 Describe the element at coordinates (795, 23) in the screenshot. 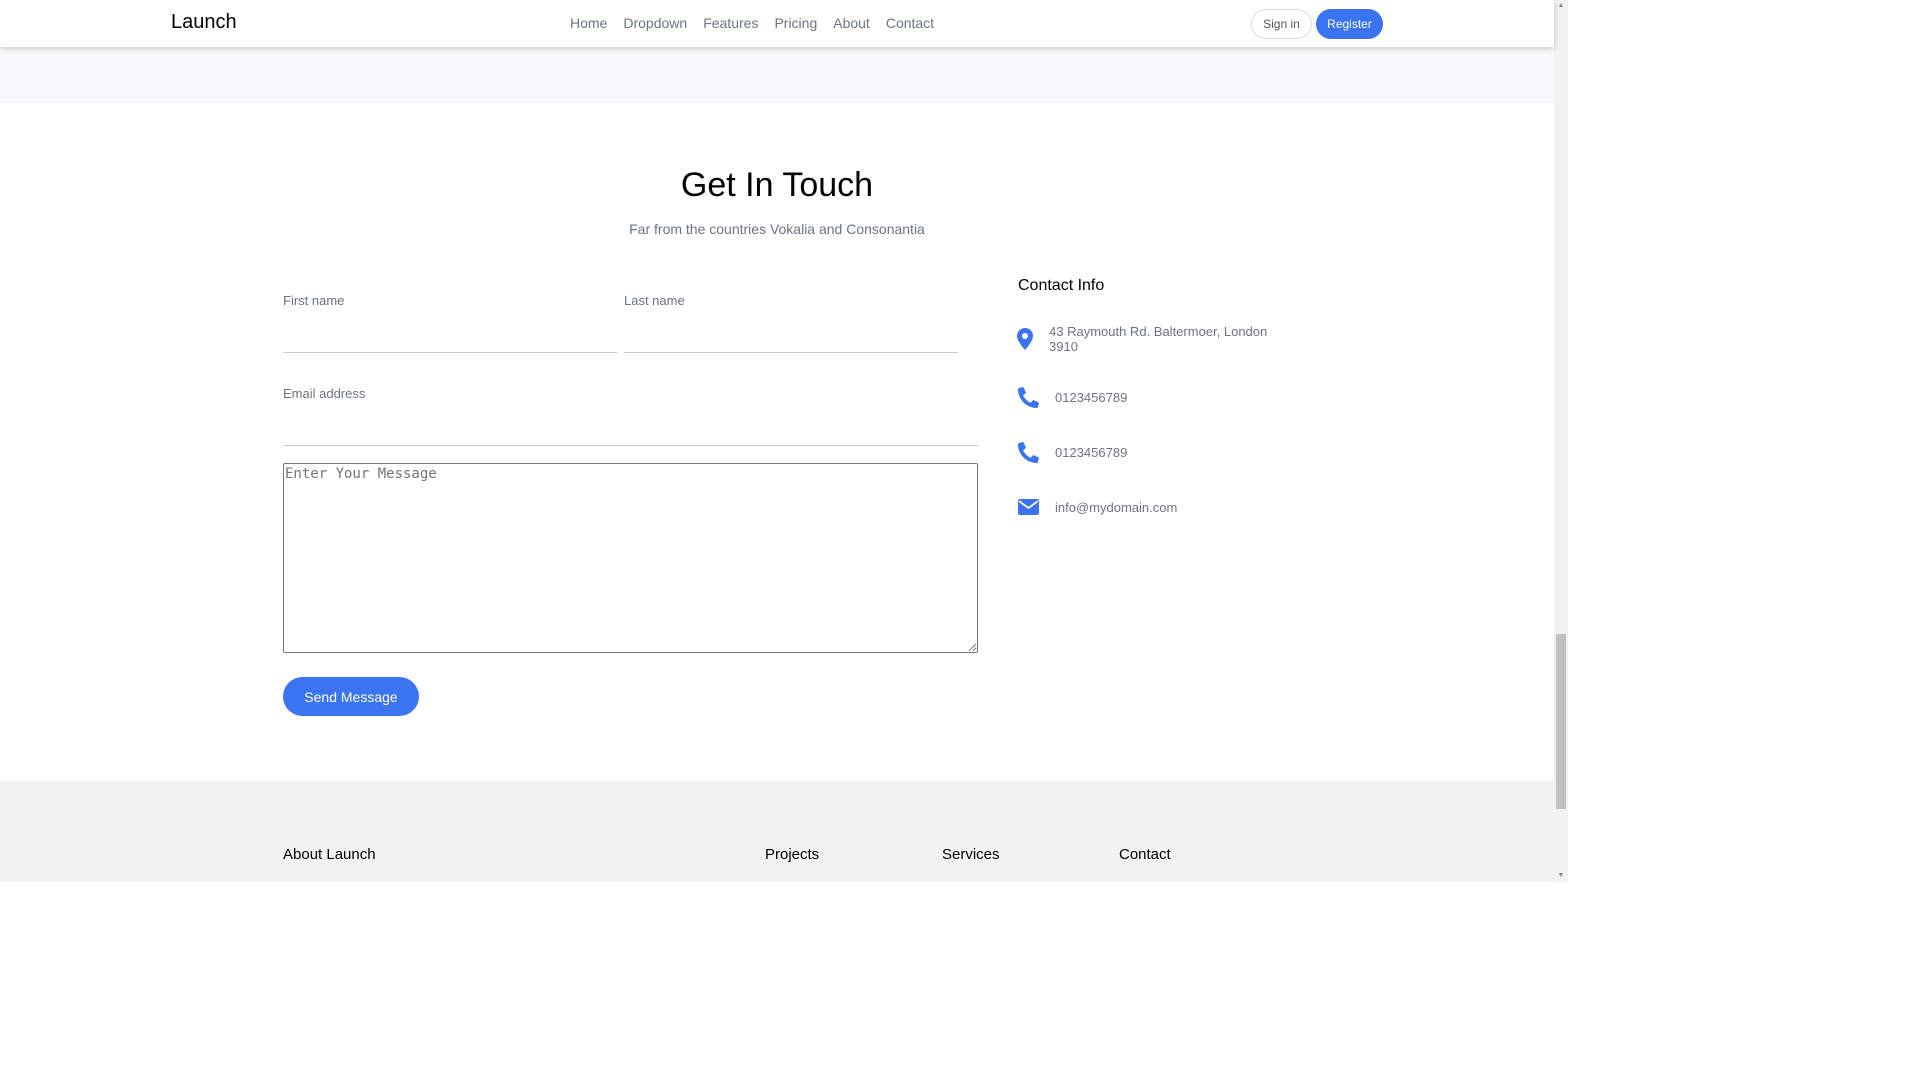

I see `nav-link-pricing: Pricing` at that location.